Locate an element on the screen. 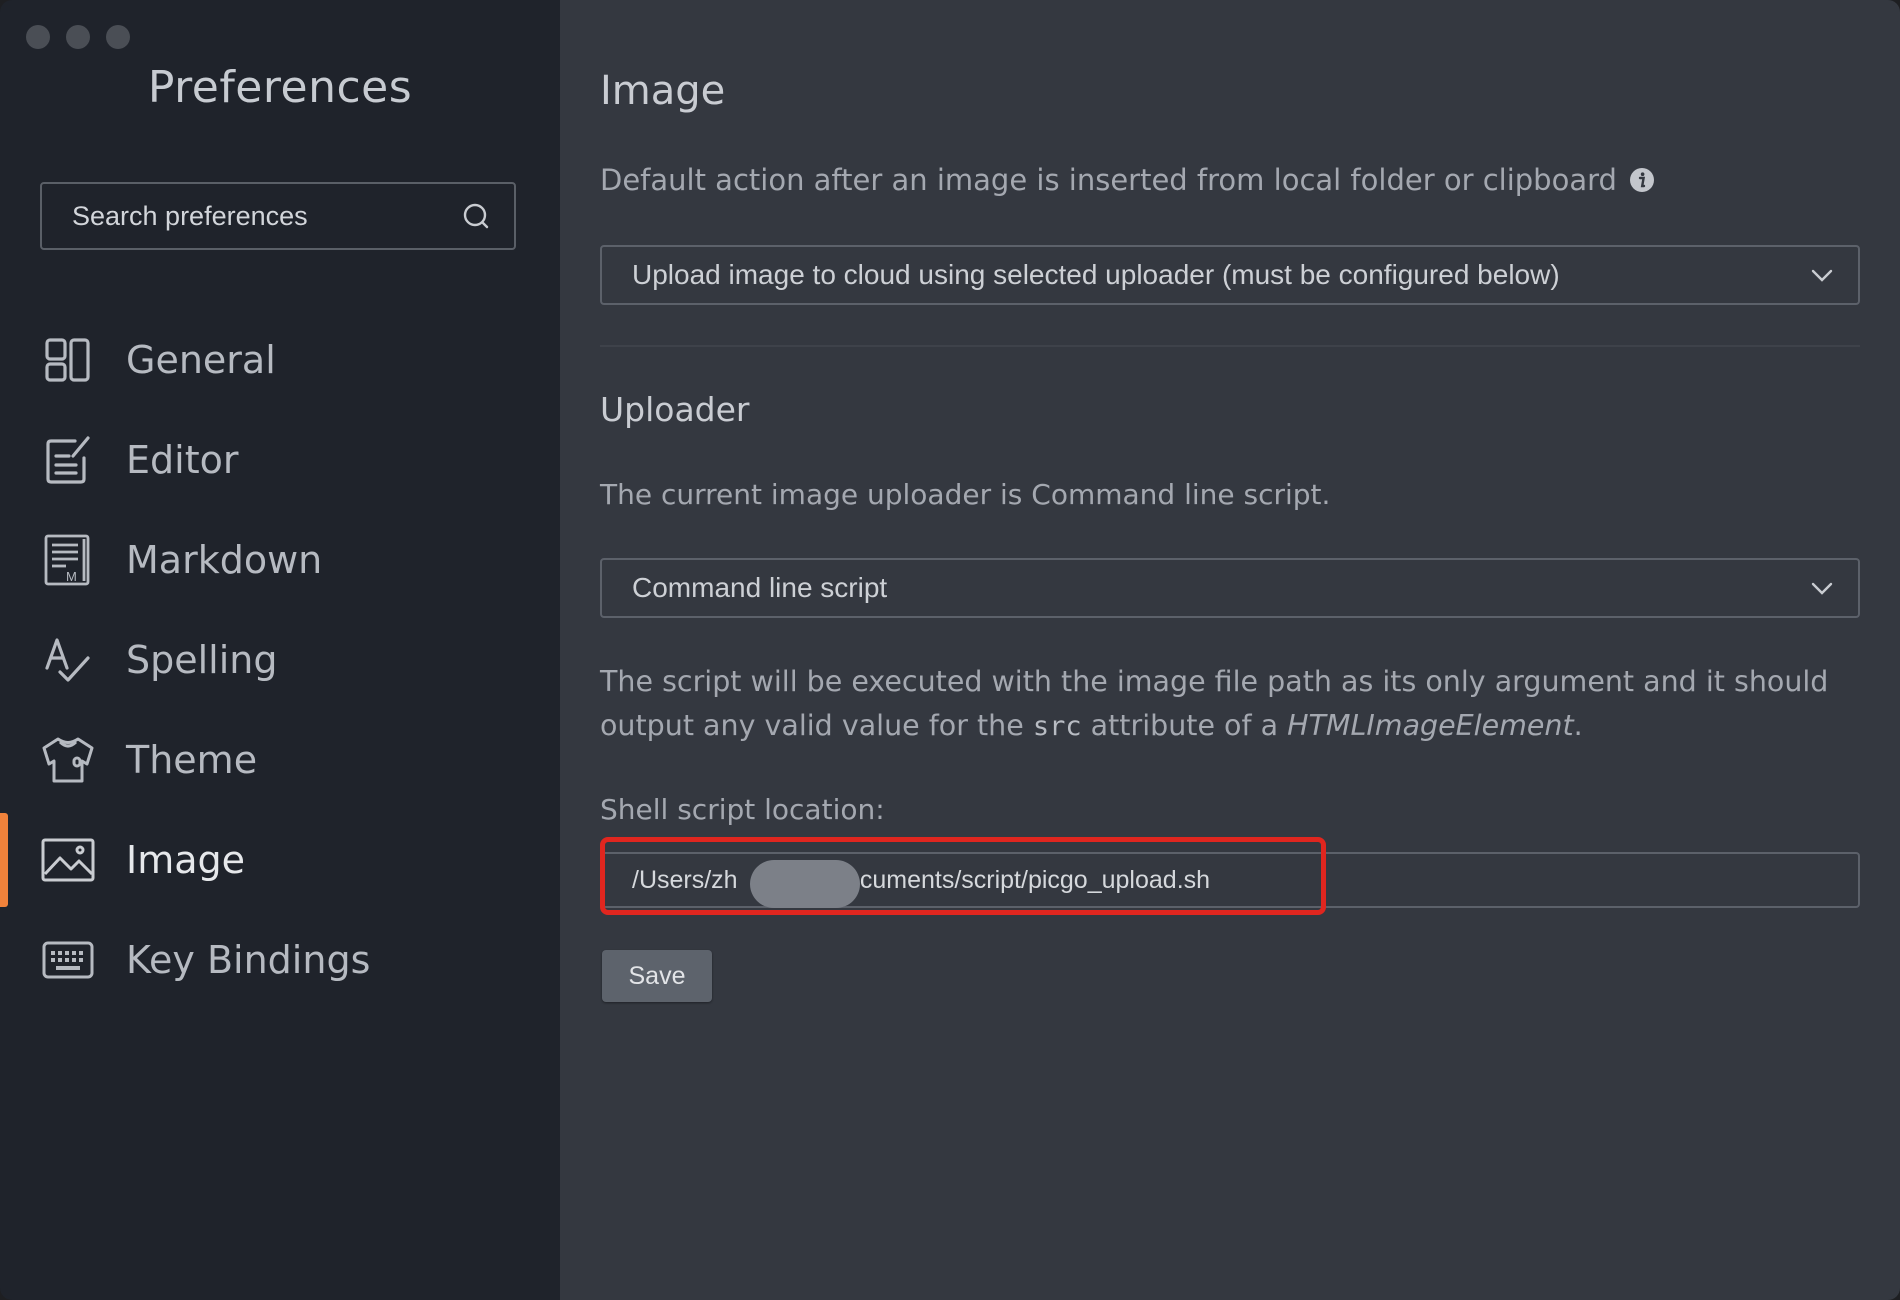  sidebar-item-label: Image is located at coordinates (186, 860).